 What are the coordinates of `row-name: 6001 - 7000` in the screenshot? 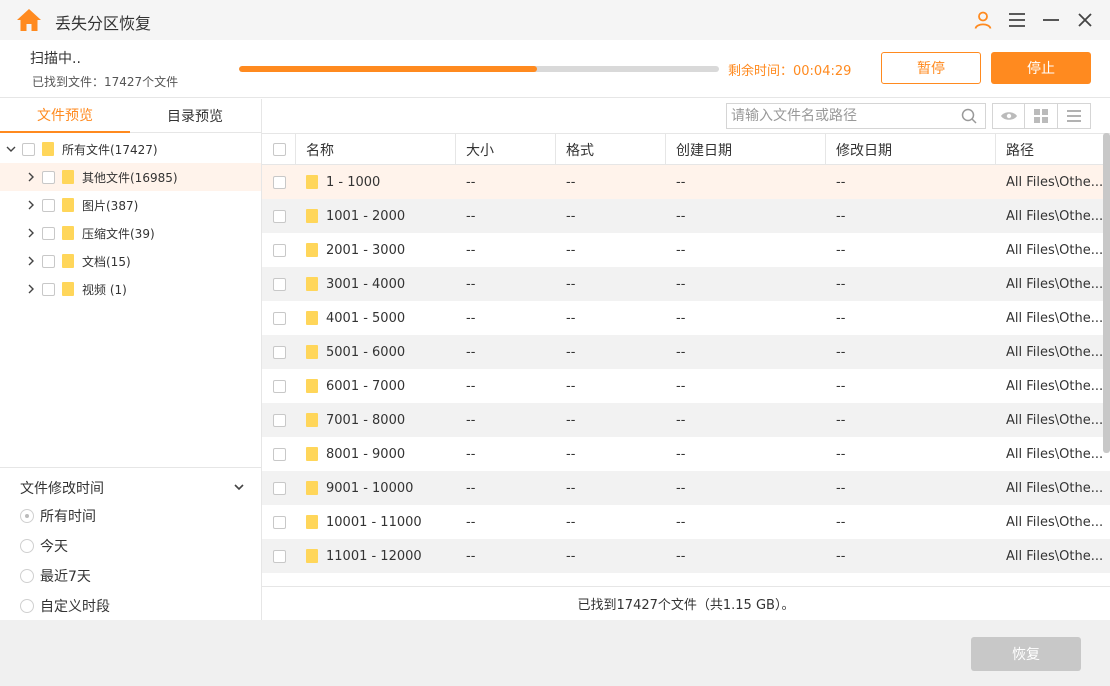 It's located at (366, 386).